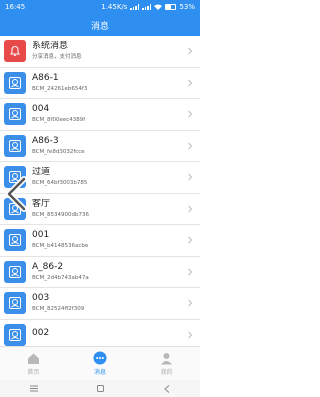 The height and width of the screenshot is (397, 320). What do you see at coordinates (60, 277) in the screenshot?
I see `item-subtitle: BCM_2d4b743ab47a` at bounding box center [60, 277].